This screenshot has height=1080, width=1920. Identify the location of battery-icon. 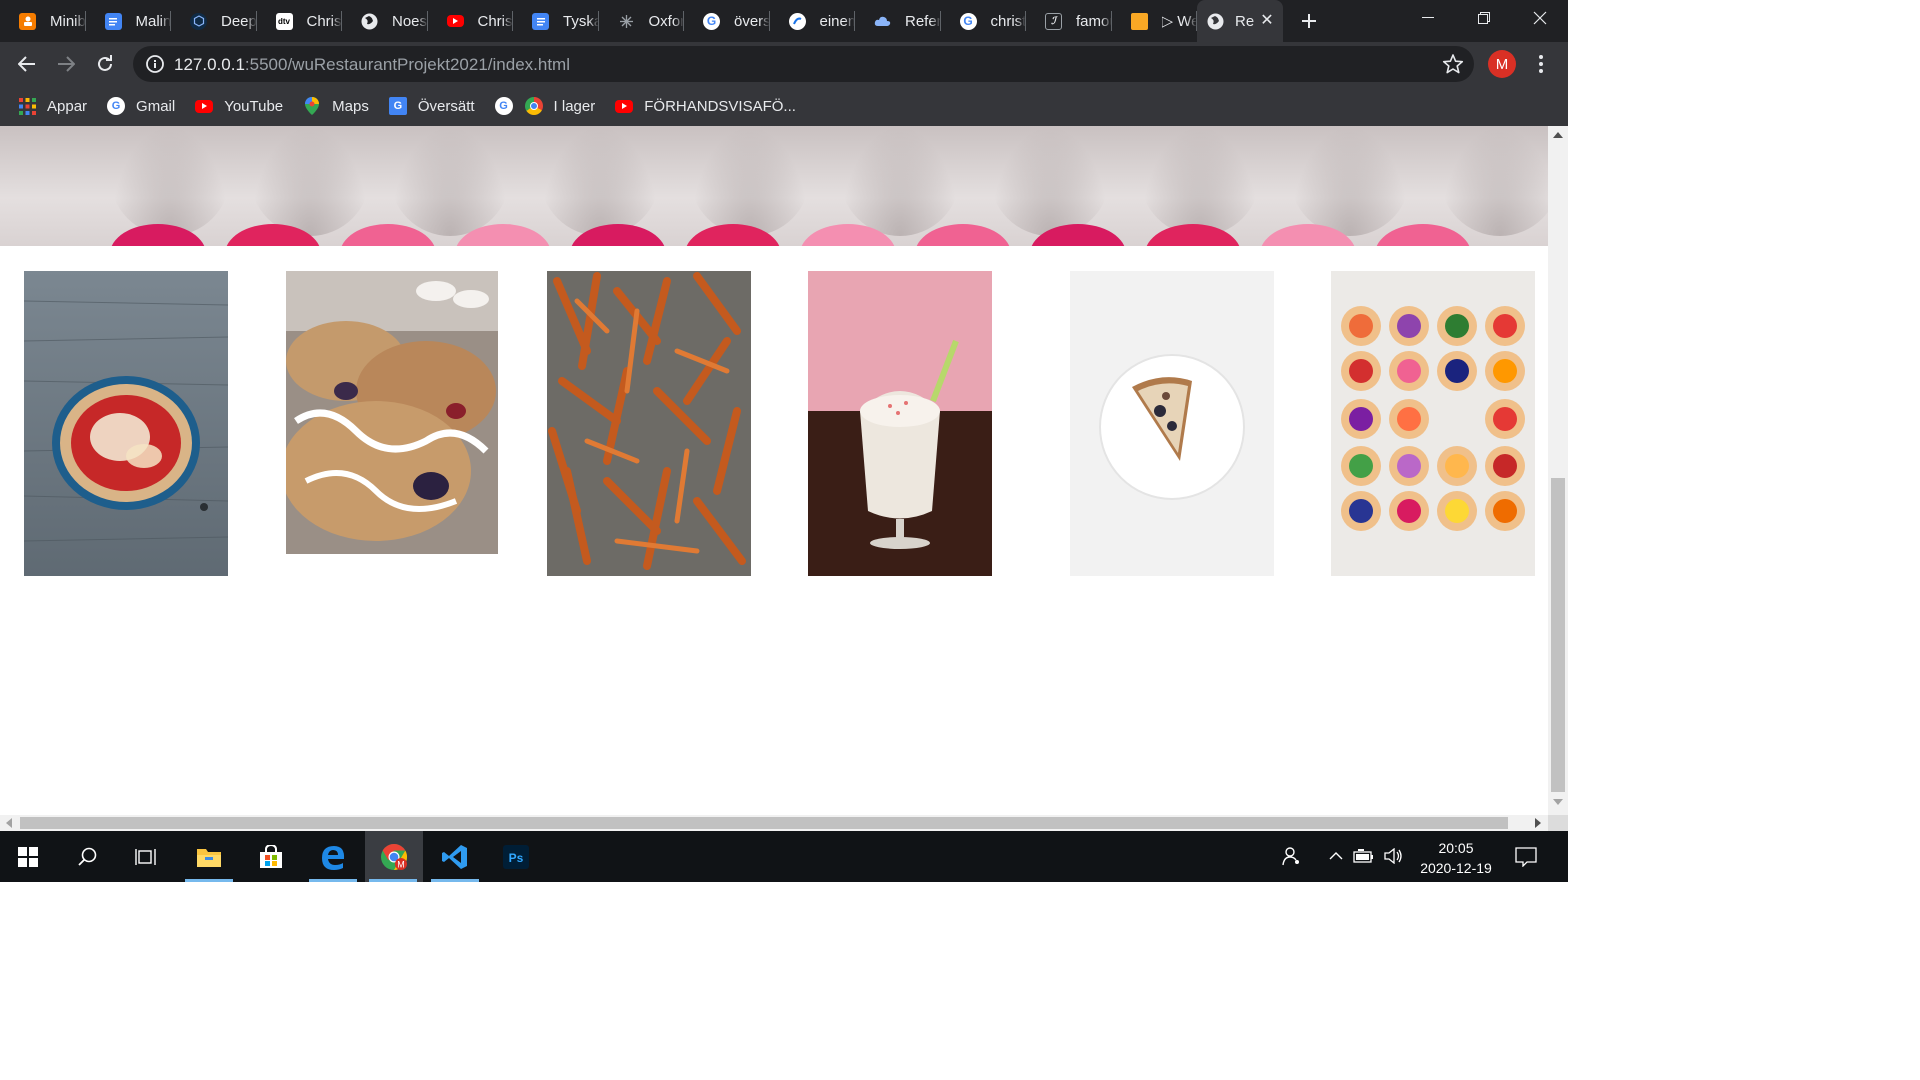
(1364, 856).